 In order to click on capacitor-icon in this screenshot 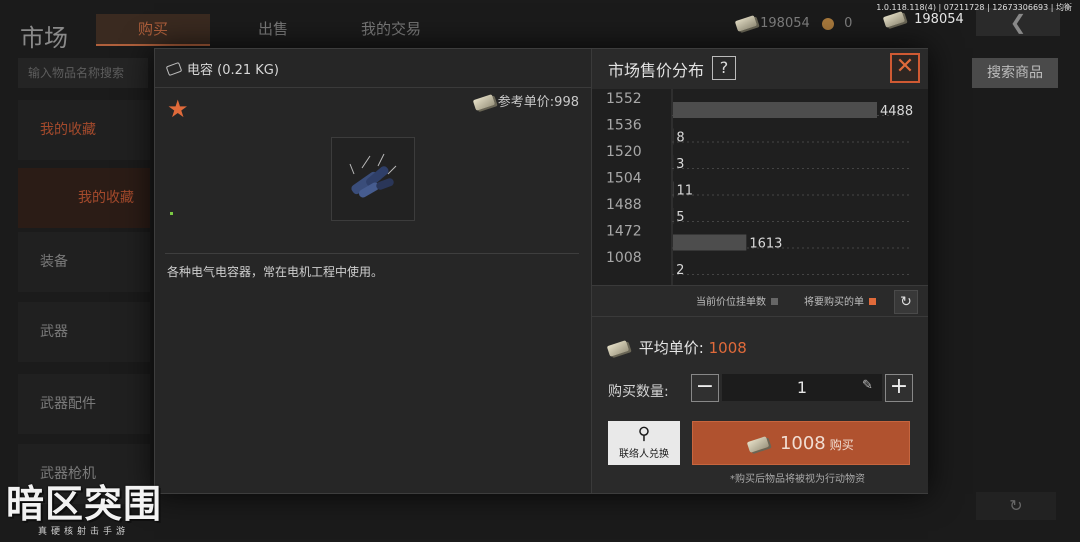, I will do `click(373, 175)`.